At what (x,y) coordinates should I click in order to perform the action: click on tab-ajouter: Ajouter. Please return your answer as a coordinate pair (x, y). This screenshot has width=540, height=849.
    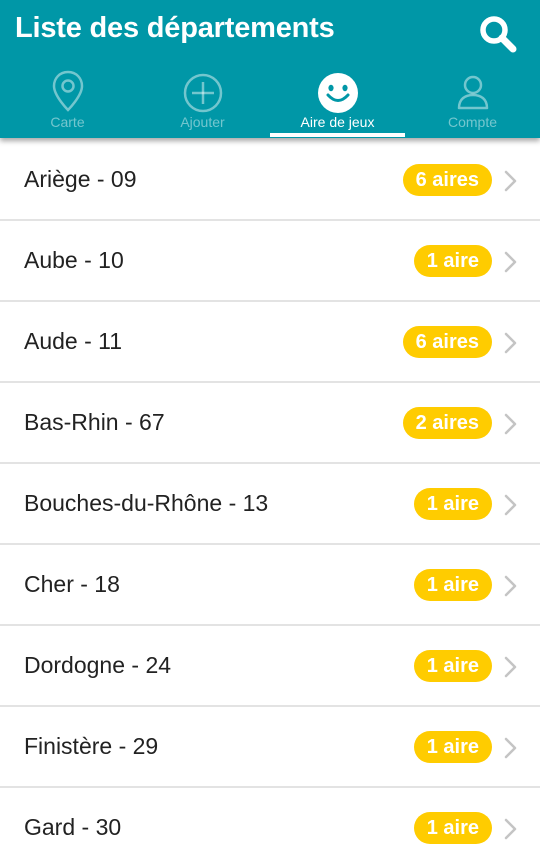
    Looking at the image, I should click on (202, 101).